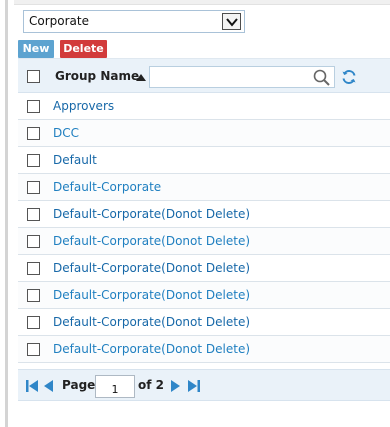 This screenshot has width=390, height=427. I want to click on page-number-input: 1, so click(115, 386).